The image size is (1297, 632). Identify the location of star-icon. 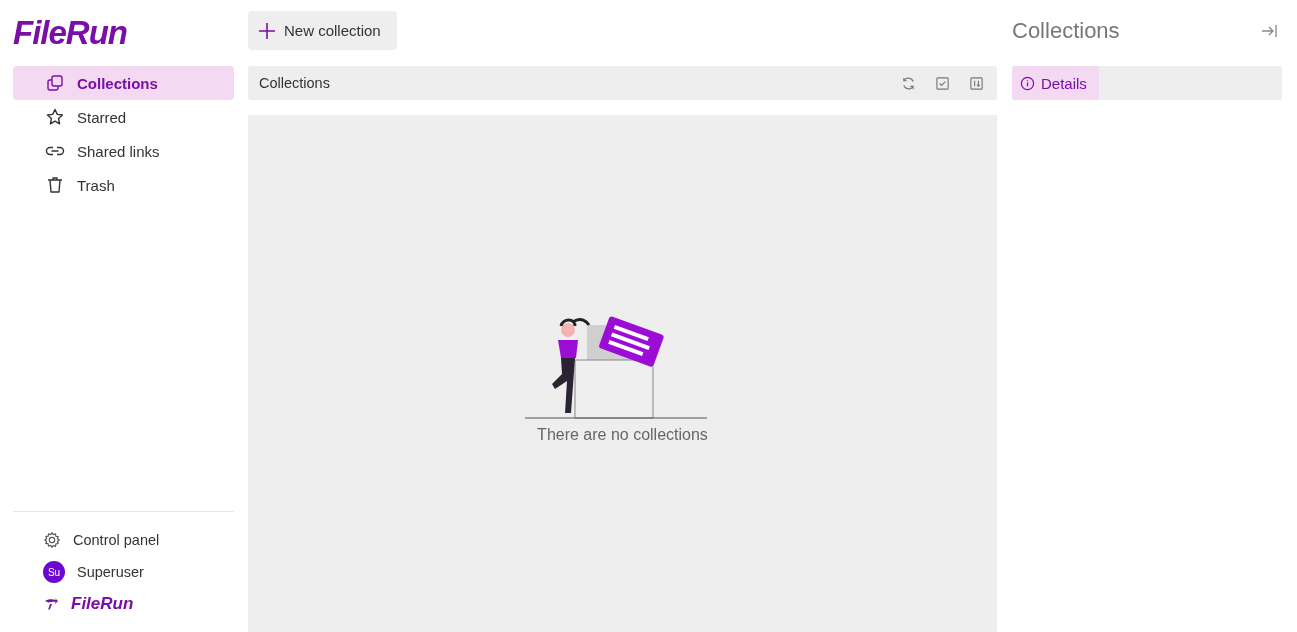
(55, 117).